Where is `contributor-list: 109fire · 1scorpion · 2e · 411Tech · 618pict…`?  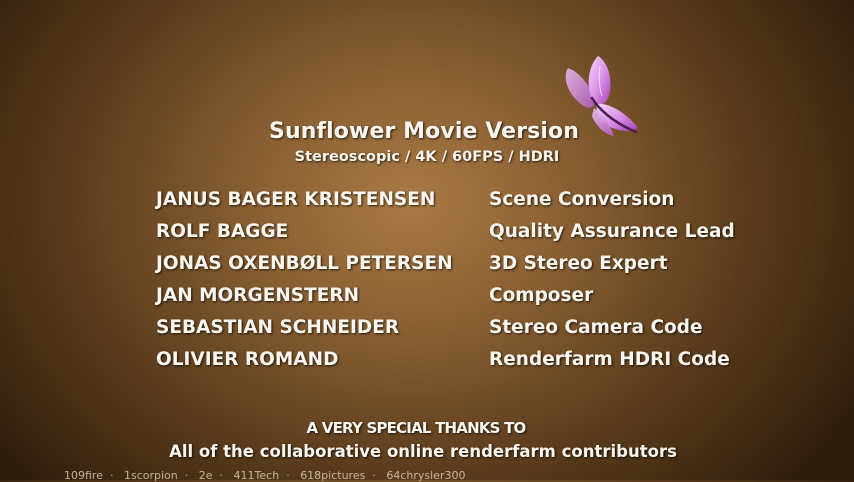 contributor-list: 109fire · 1scorpion · 2e · 411Tech · 618pict… is located at coordinates (264, 475).